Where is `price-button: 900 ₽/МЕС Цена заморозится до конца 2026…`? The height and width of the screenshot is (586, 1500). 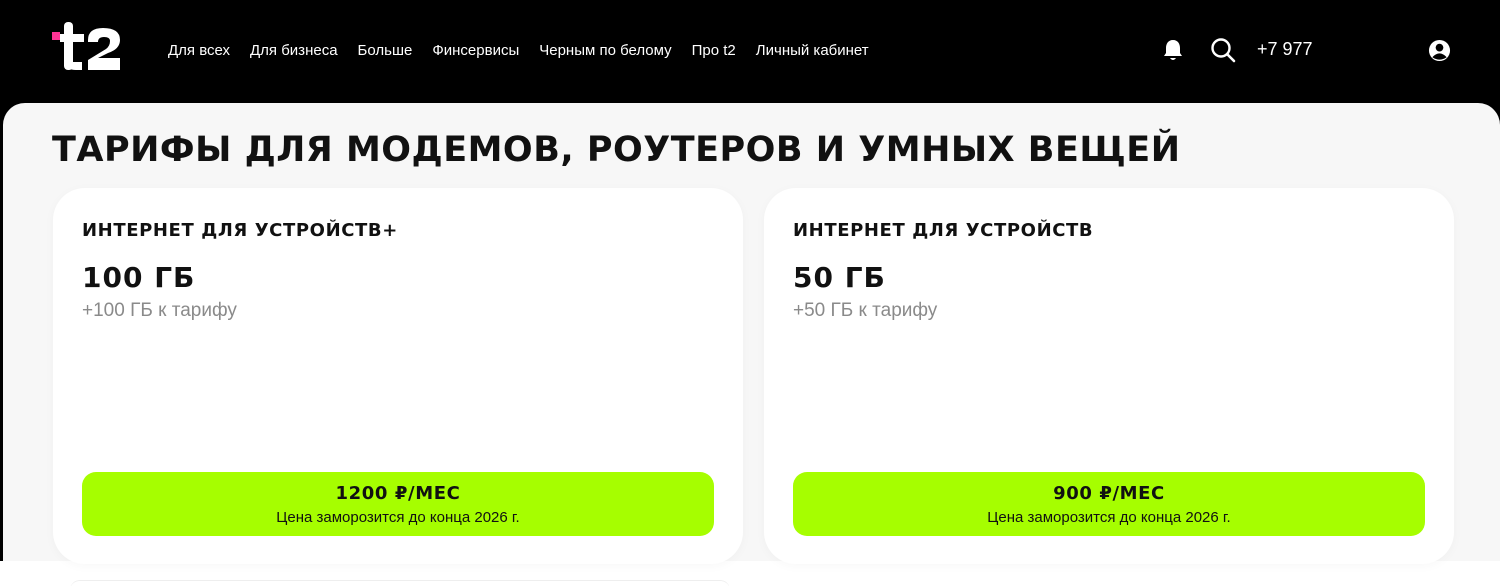
price-button: 900 ₽/МЕС Цена заморозится до конца 2026… is located at coordinates (1109, 504).